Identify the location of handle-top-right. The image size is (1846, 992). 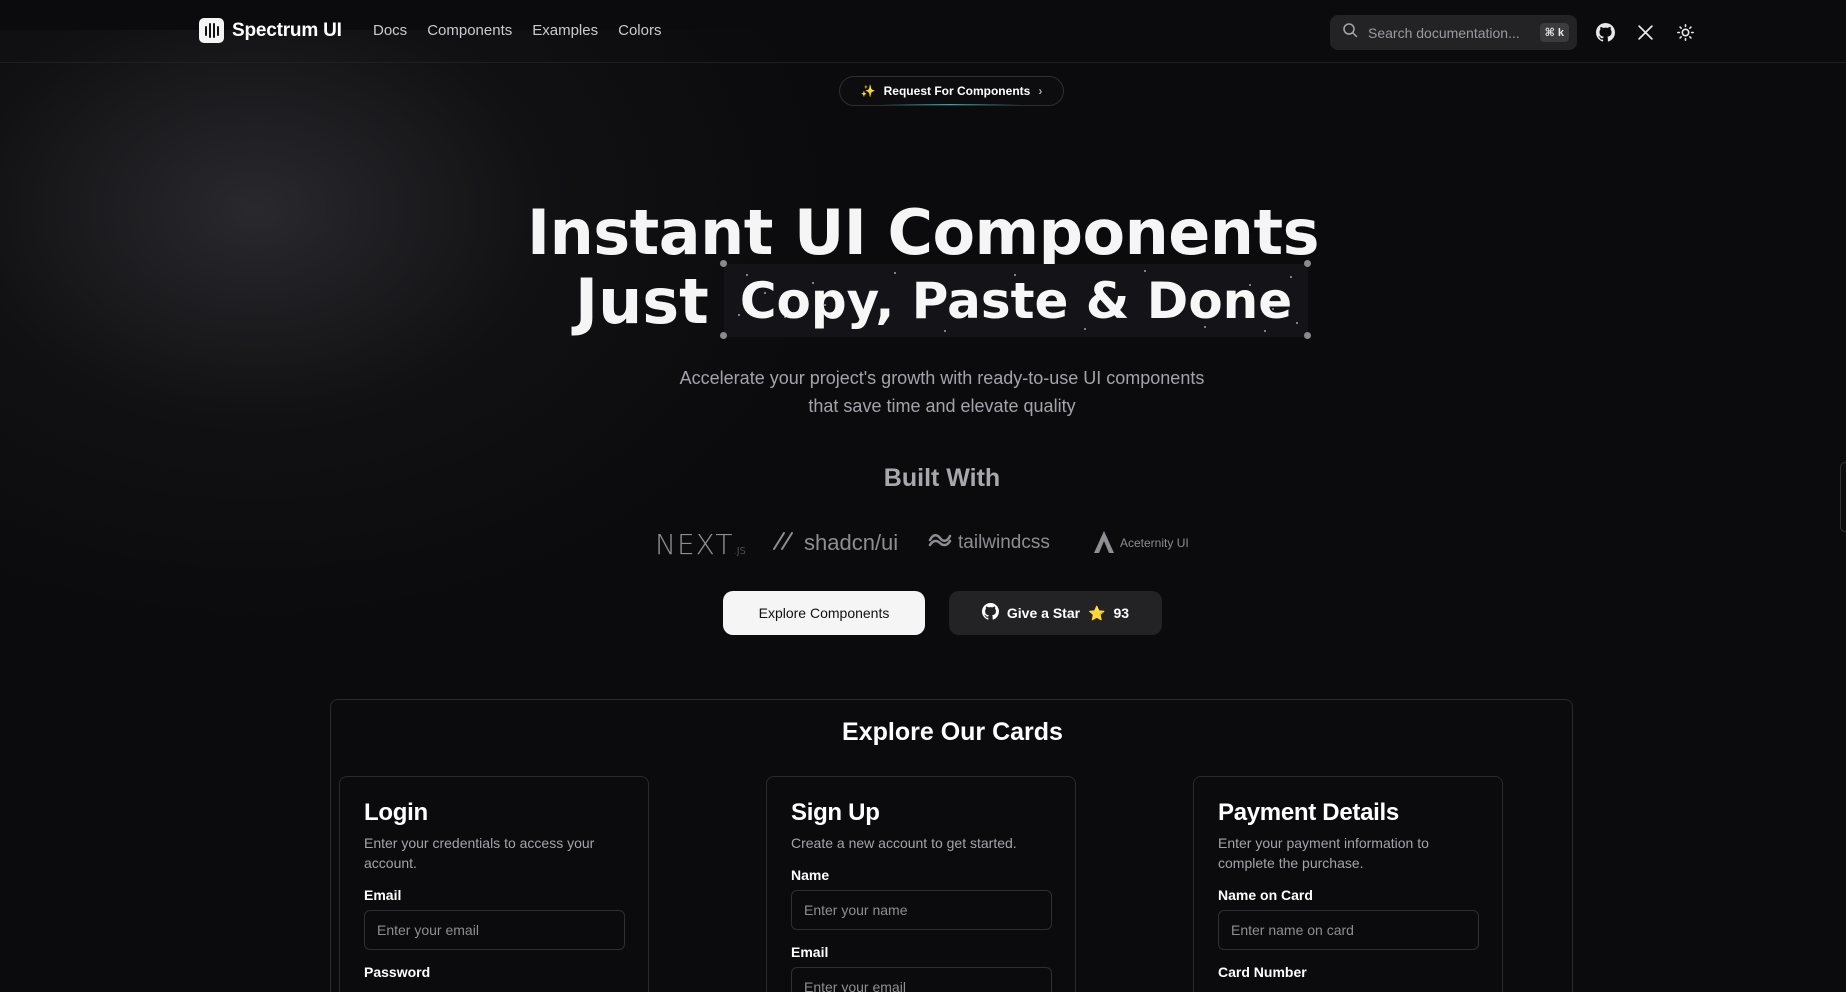
(1307, 263).